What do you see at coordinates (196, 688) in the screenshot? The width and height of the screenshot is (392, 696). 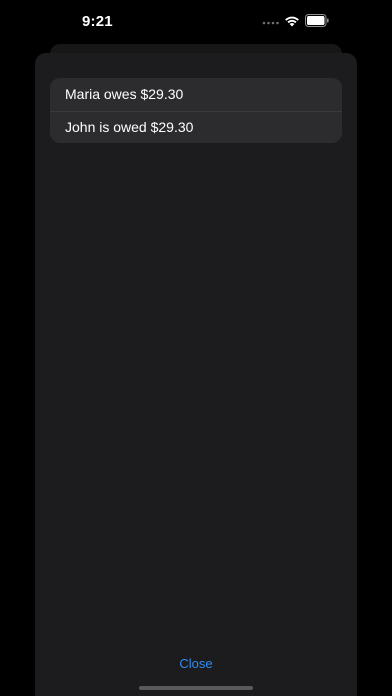 I see `home-indicator` at bounding box center [196, 688].